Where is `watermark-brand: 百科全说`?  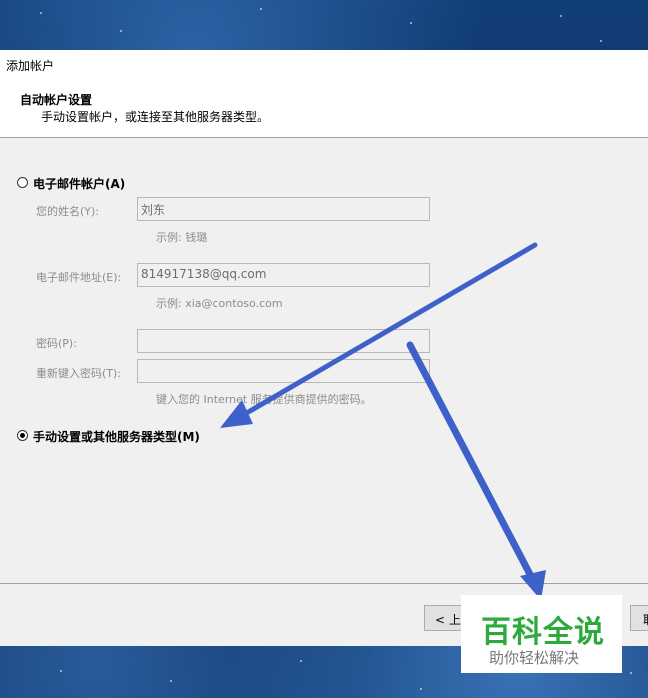 watermark-brand: 百科全说 is located at coordinates (543, 632).